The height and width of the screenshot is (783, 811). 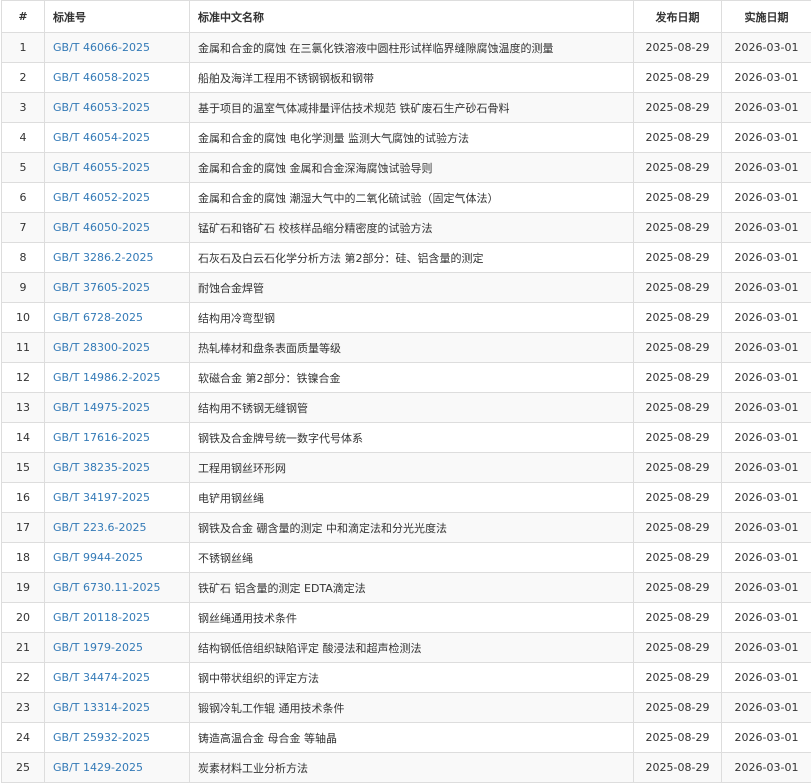 What do you see at coordinates (99, 527) in the screenshot?
I see `standard-code-link: GB/T 223.6-2025` at bounding box center [99, 527].